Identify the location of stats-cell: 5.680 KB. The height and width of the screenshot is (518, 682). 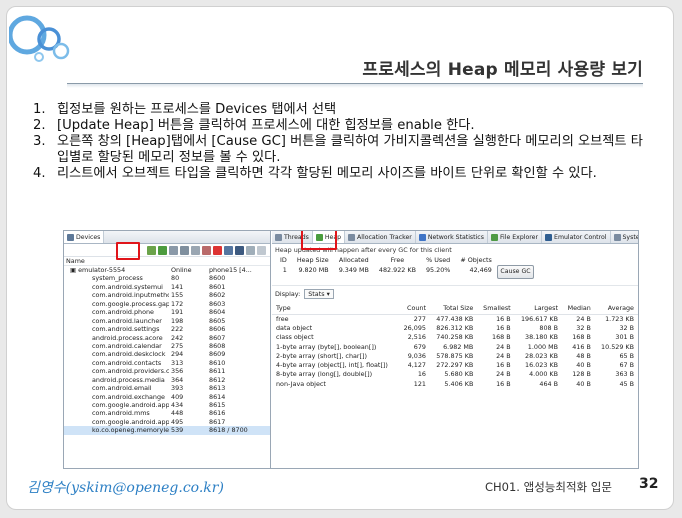
(459, 374).